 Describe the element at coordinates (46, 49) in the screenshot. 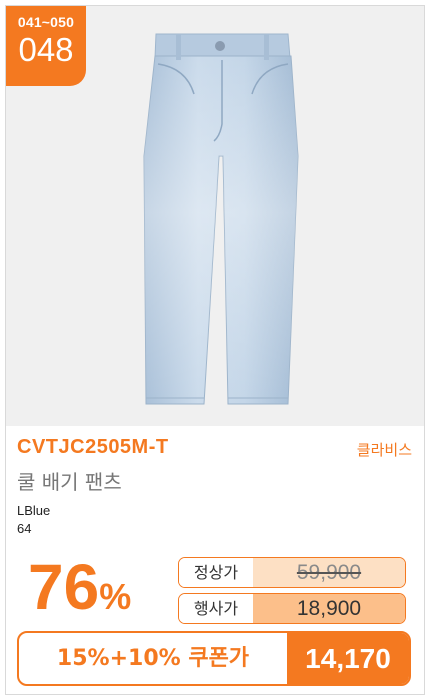

I see `product-number: 048` at that location.